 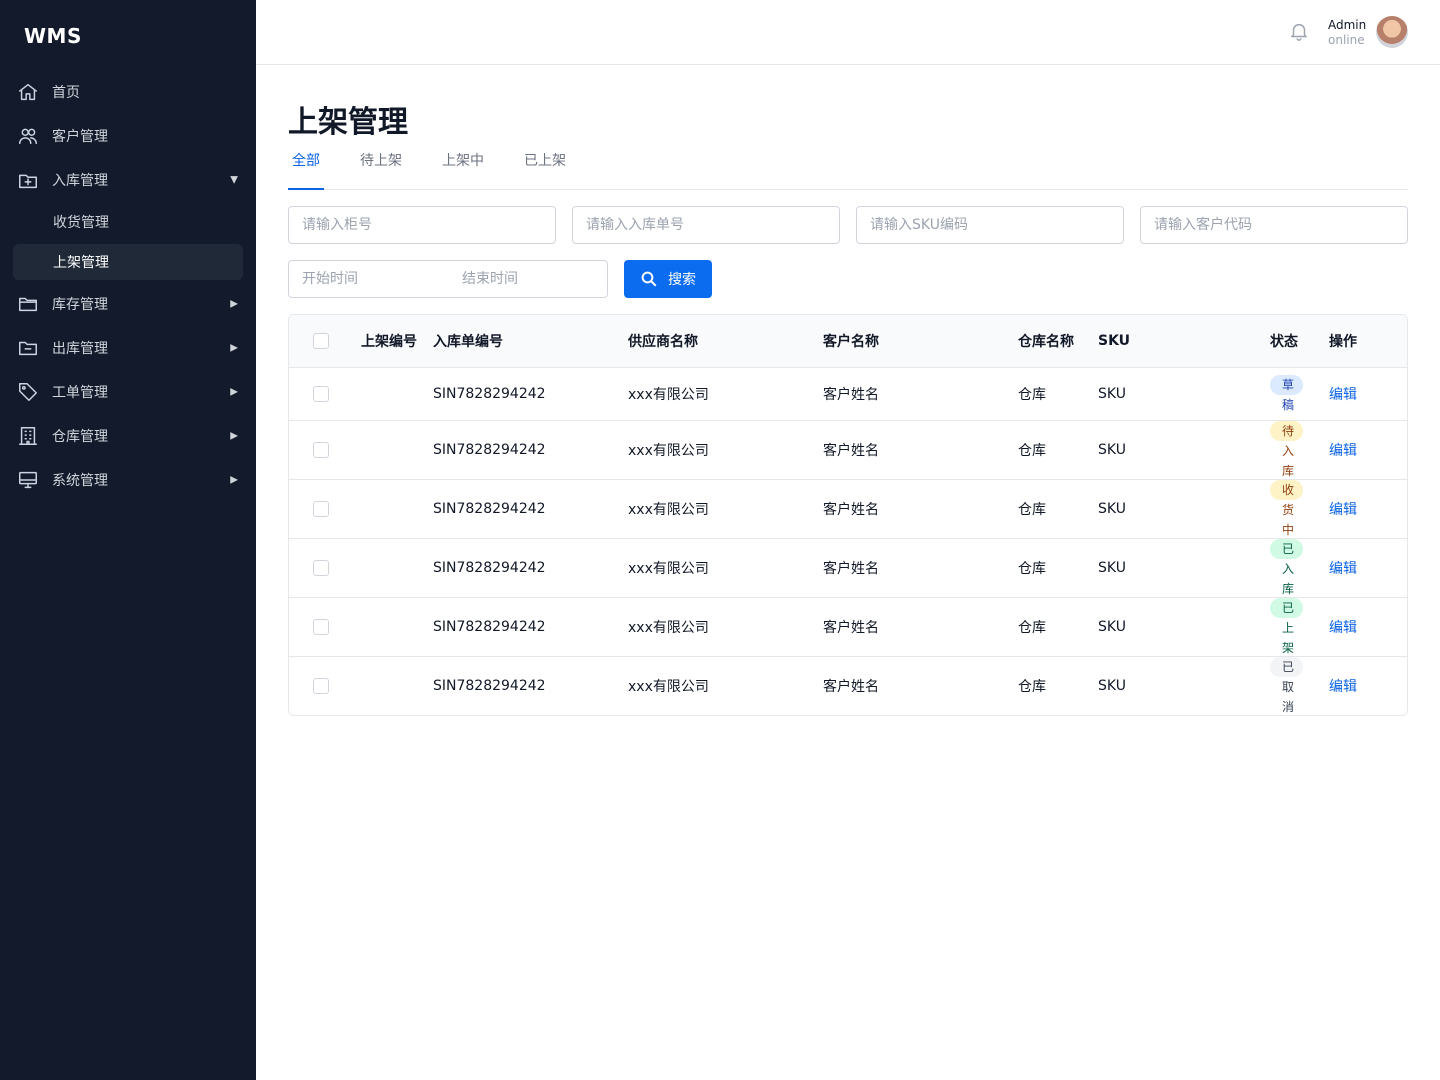 I want to click on user-name: Admin, so click(x=1347, y=25).